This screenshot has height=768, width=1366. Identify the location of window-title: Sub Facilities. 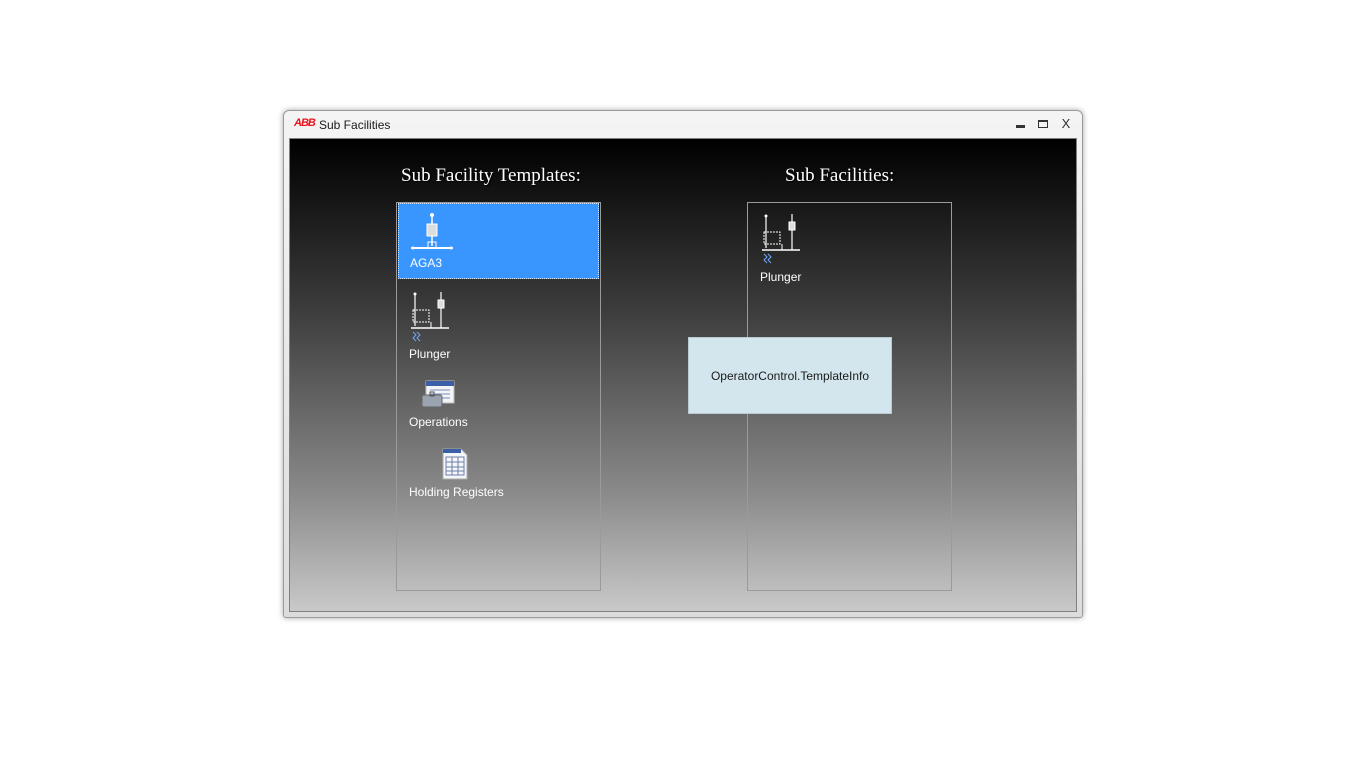
(355, 125).